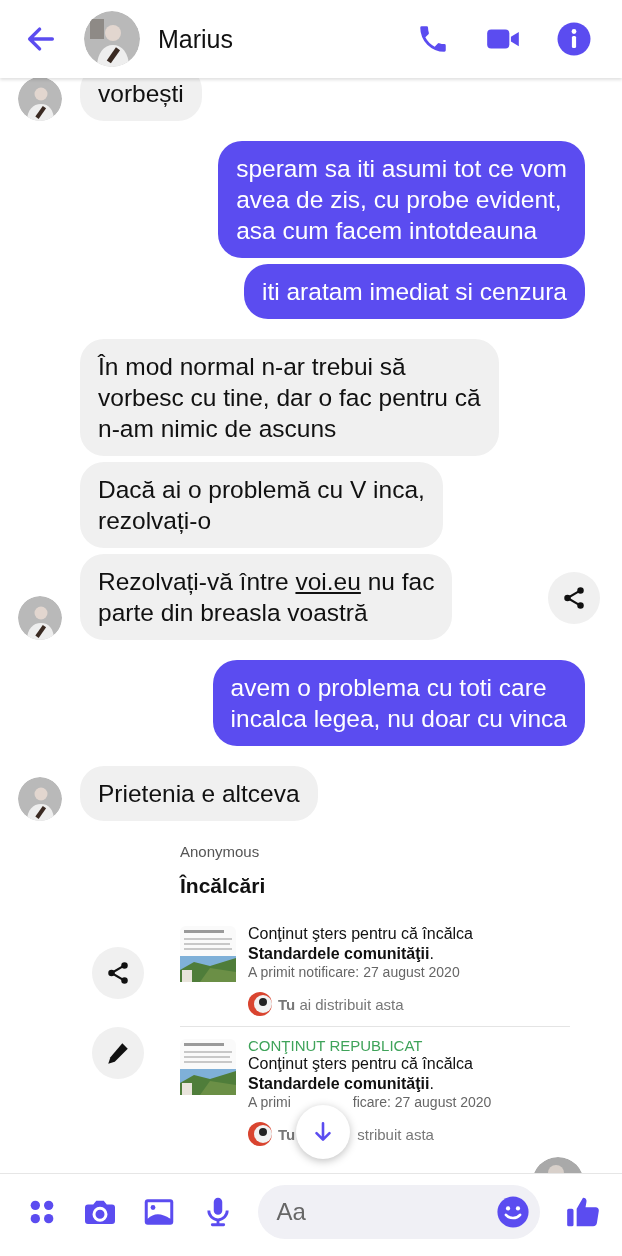 This screenshot has height=1256, width=622. I want to click on contact-name: Marius, so click(196, 39).